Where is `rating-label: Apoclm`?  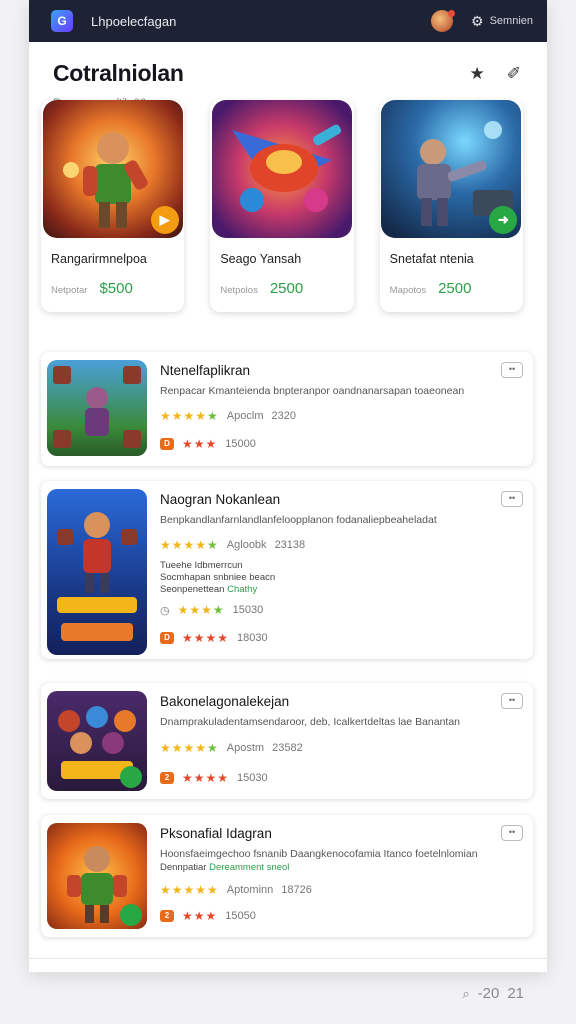 rating-label: Apoclm is located at coordinates (245, 416).